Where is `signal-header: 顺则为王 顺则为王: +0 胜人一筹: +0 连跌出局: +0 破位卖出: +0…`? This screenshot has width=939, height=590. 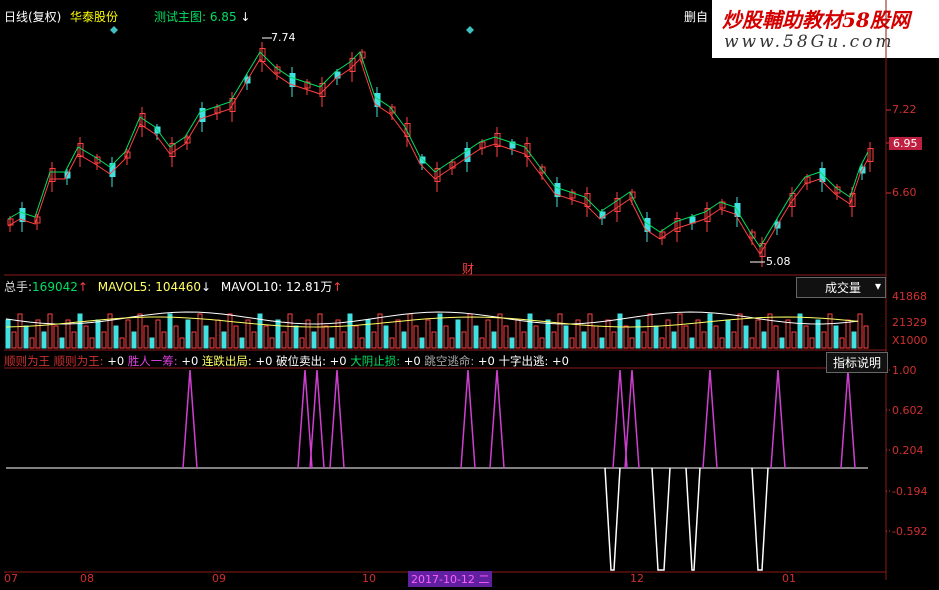
signal-header: 顺则为王 顺则为王: +0 胜人一筹: +0 连跌出局: +0 破位卖出: +0… is located at coordinates (286, 361).